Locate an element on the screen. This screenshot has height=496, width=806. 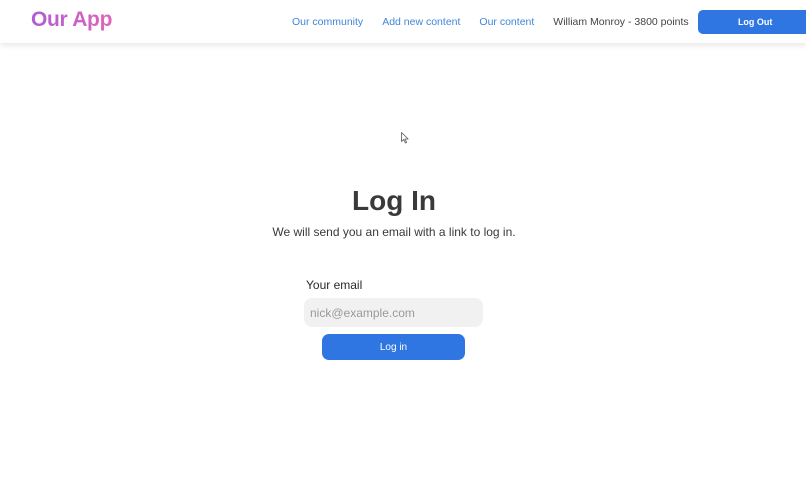
app-logo: Our App is located at coordinates (71, 20).